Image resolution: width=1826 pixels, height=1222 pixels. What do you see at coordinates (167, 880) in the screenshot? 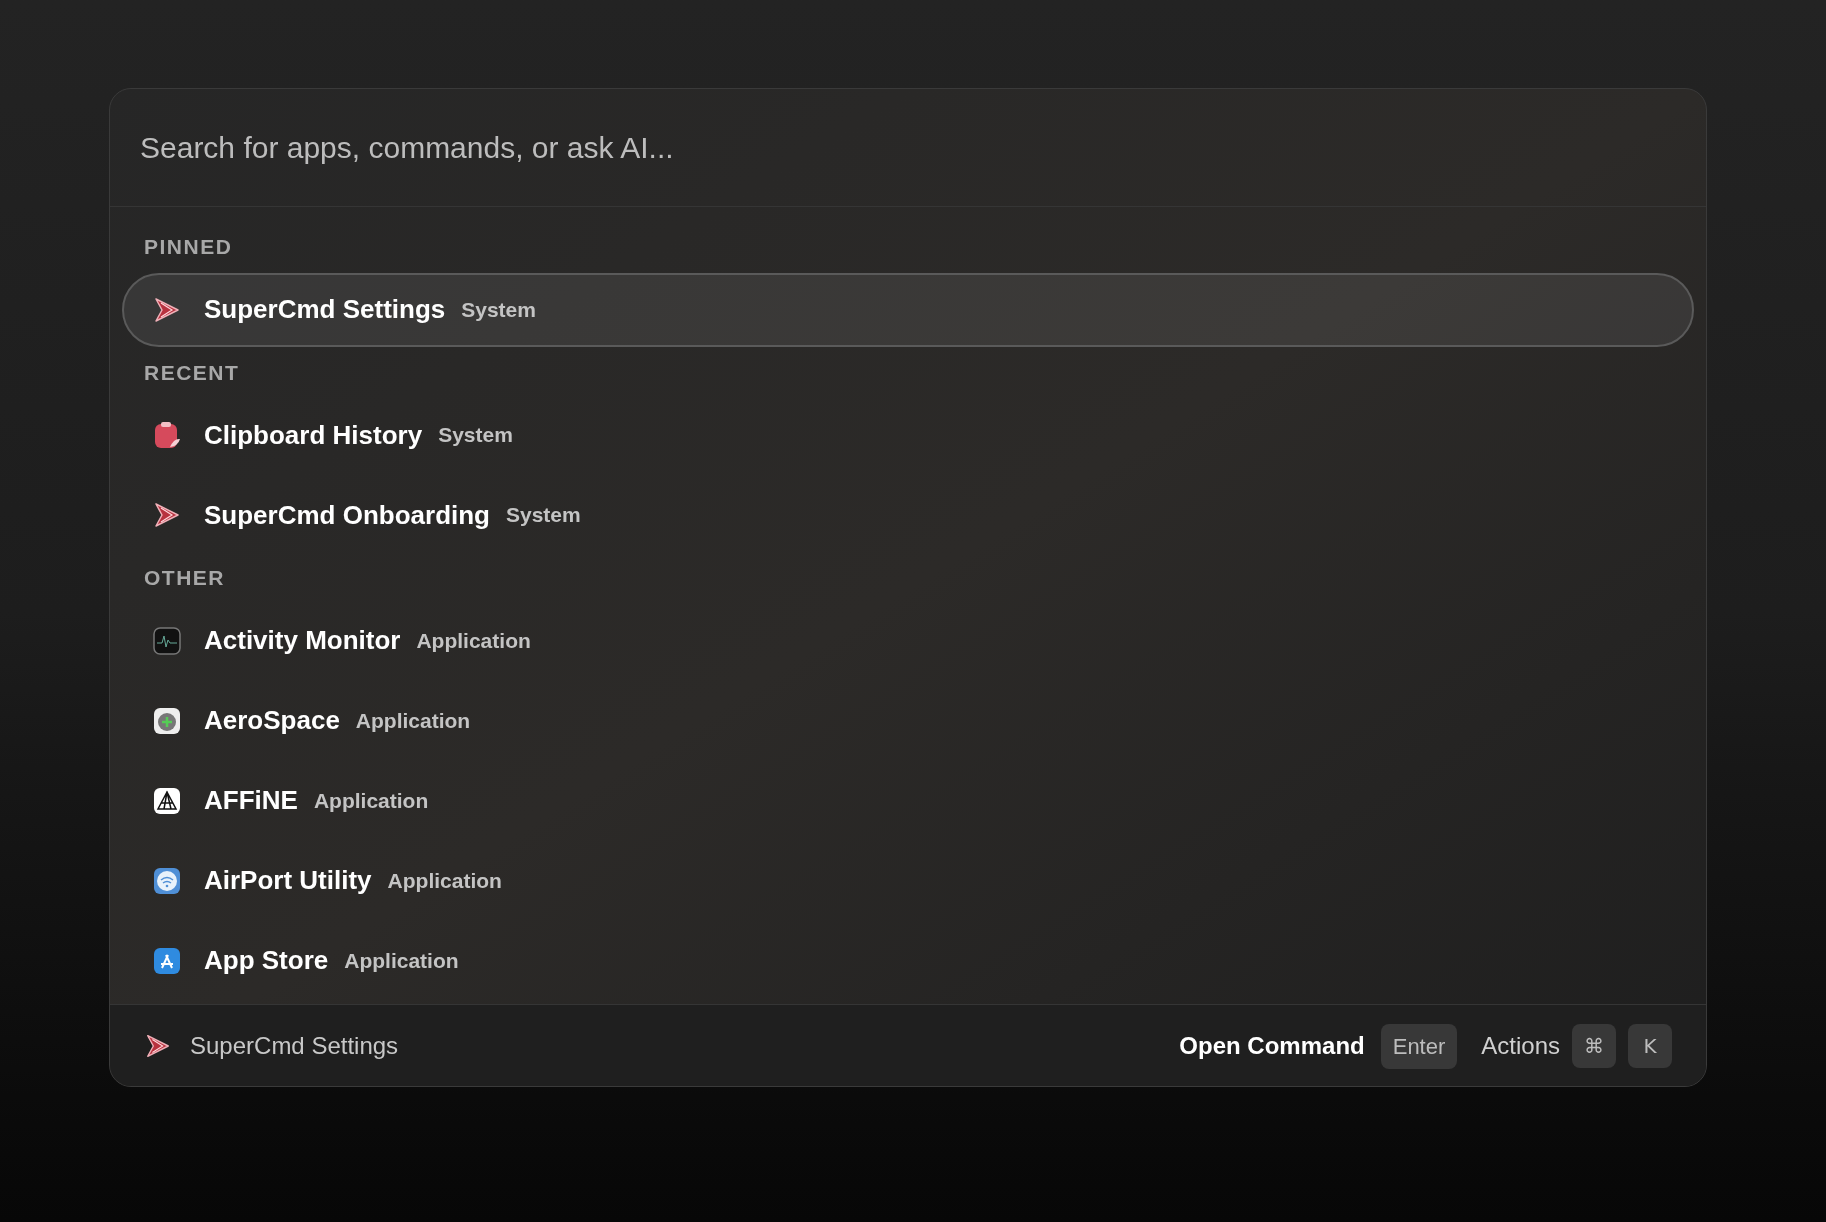
I see `wifi-icon` at bounding box center [167, 880].